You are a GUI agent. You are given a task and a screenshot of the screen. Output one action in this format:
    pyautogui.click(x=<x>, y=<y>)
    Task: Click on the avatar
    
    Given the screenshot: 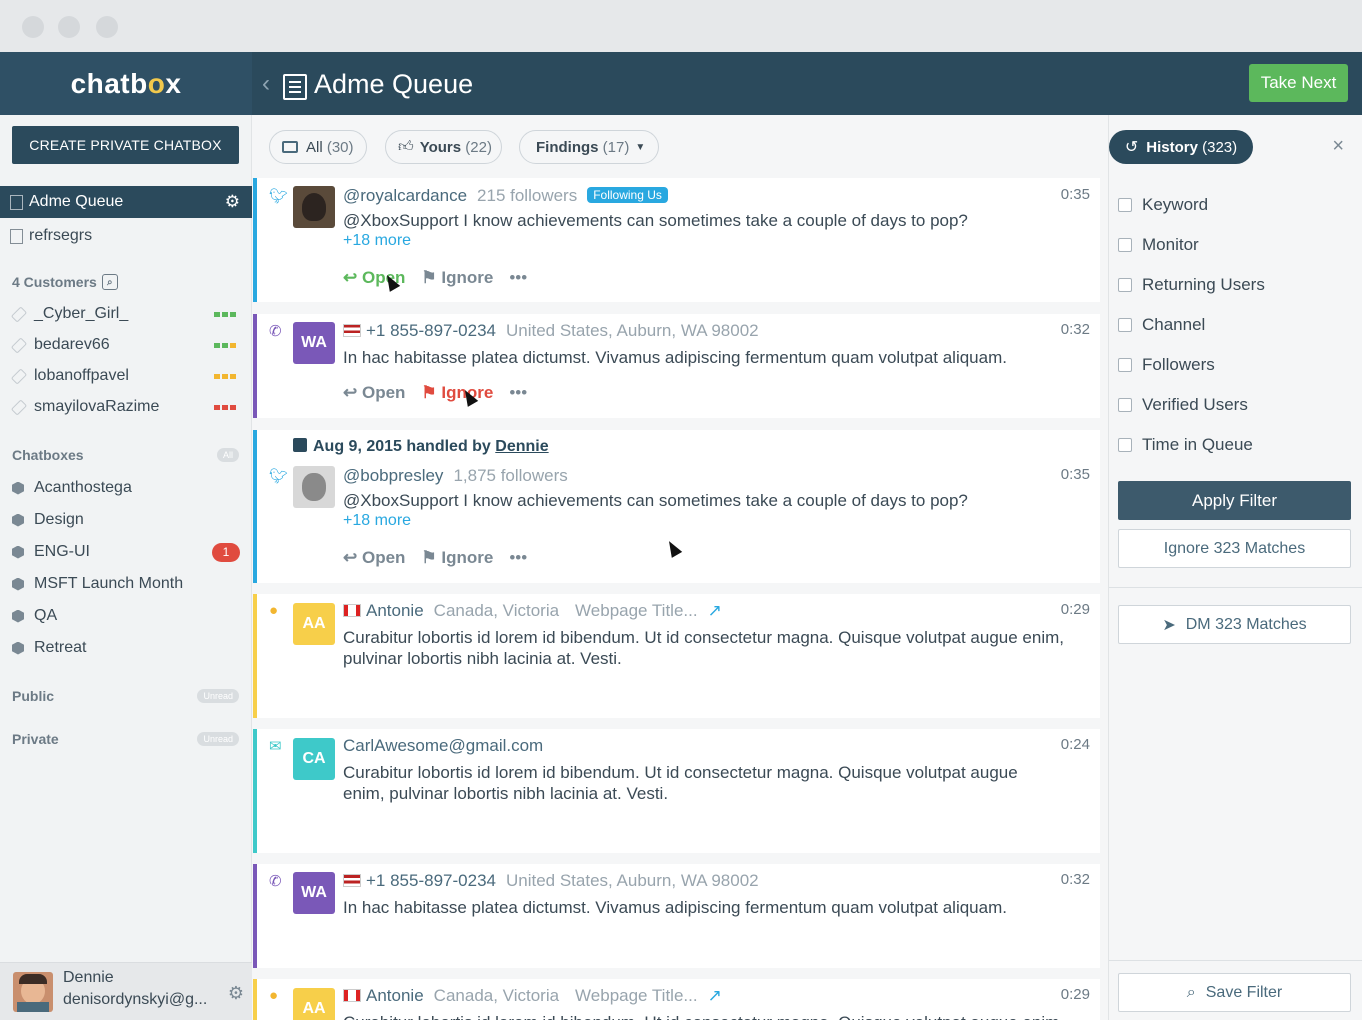 What is the action you would take?
    pyautogui.click(x=314, y=207)
    